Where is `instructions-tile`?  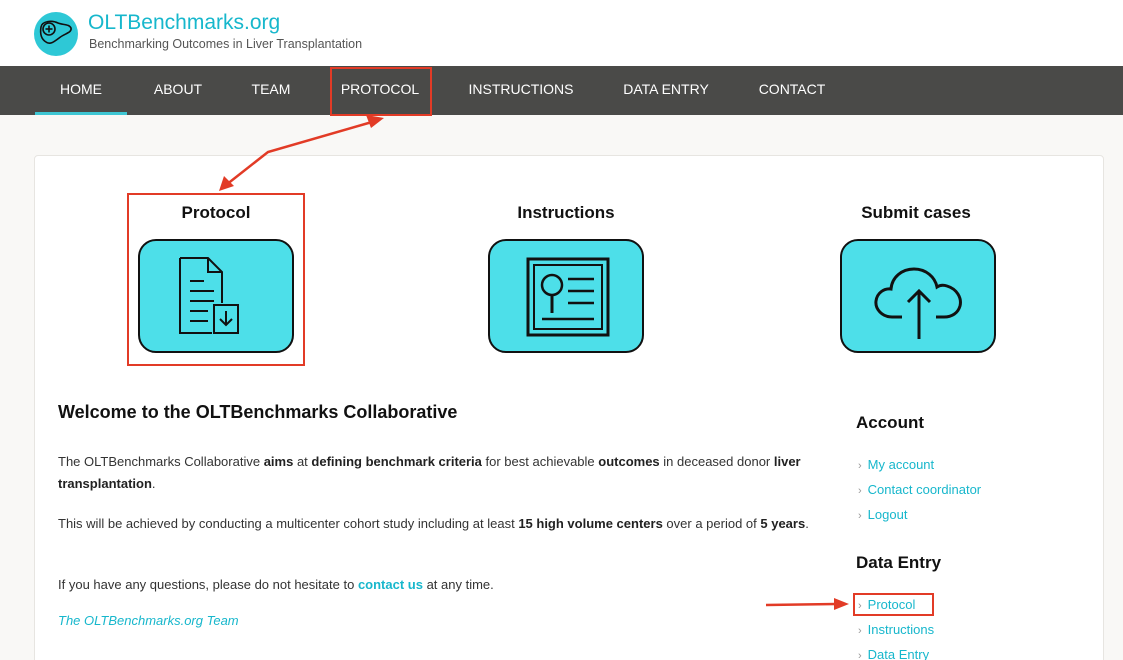
instructions-tile is located at coordinates (566, 296).